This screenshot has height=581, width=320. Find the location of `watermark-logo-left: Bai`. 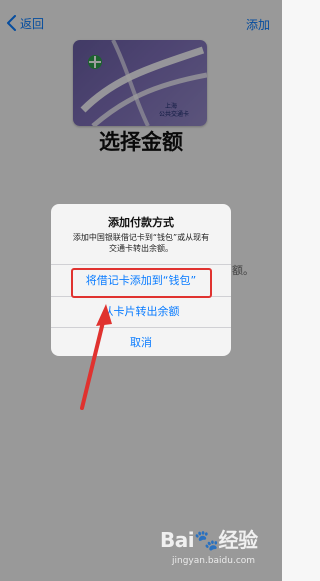

watermark-logo-left: Bai is located at coordinates (177, 540).